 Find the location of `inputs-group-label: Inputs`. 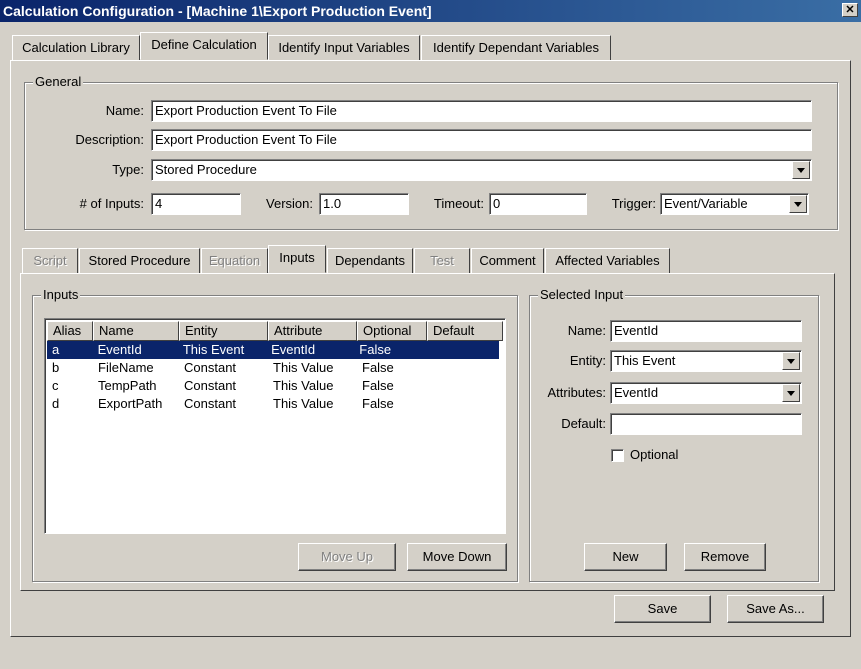

inputs-group-label: Inputs is located at coordinates (61, 294).